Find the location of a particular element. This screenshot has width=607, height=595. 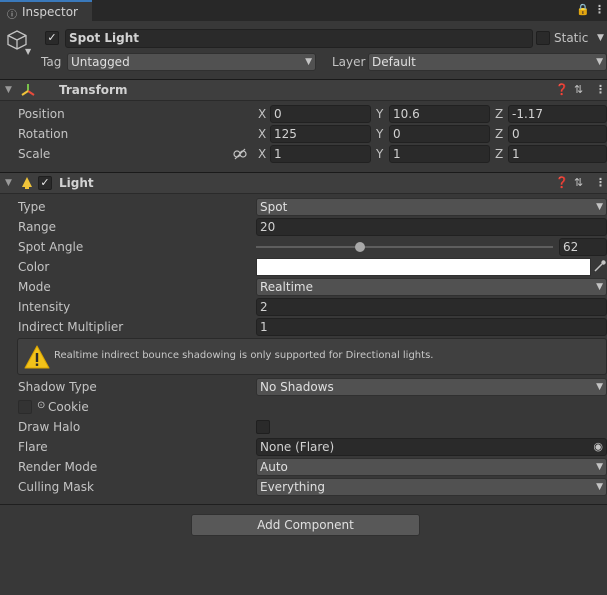

tag-value: Untagged is located at coordinates (100, 62).